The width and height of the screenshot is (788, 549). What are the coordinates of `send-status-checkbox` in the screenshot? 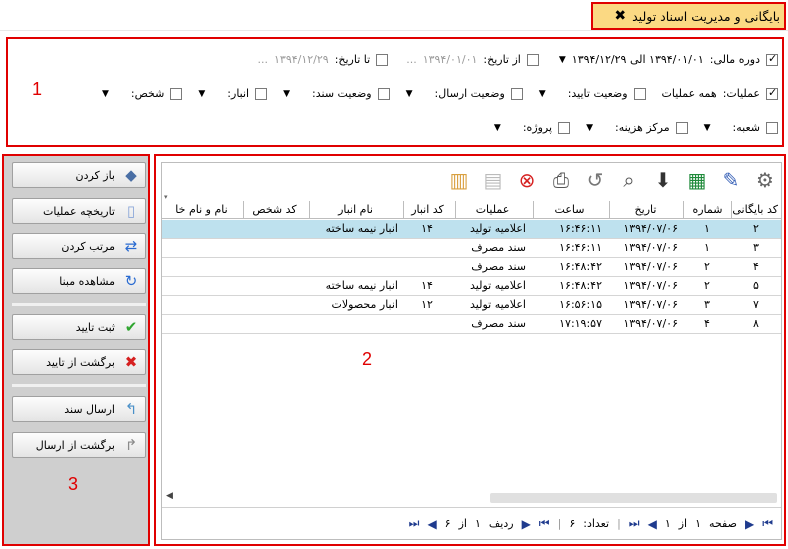 It's located at (516, 93).